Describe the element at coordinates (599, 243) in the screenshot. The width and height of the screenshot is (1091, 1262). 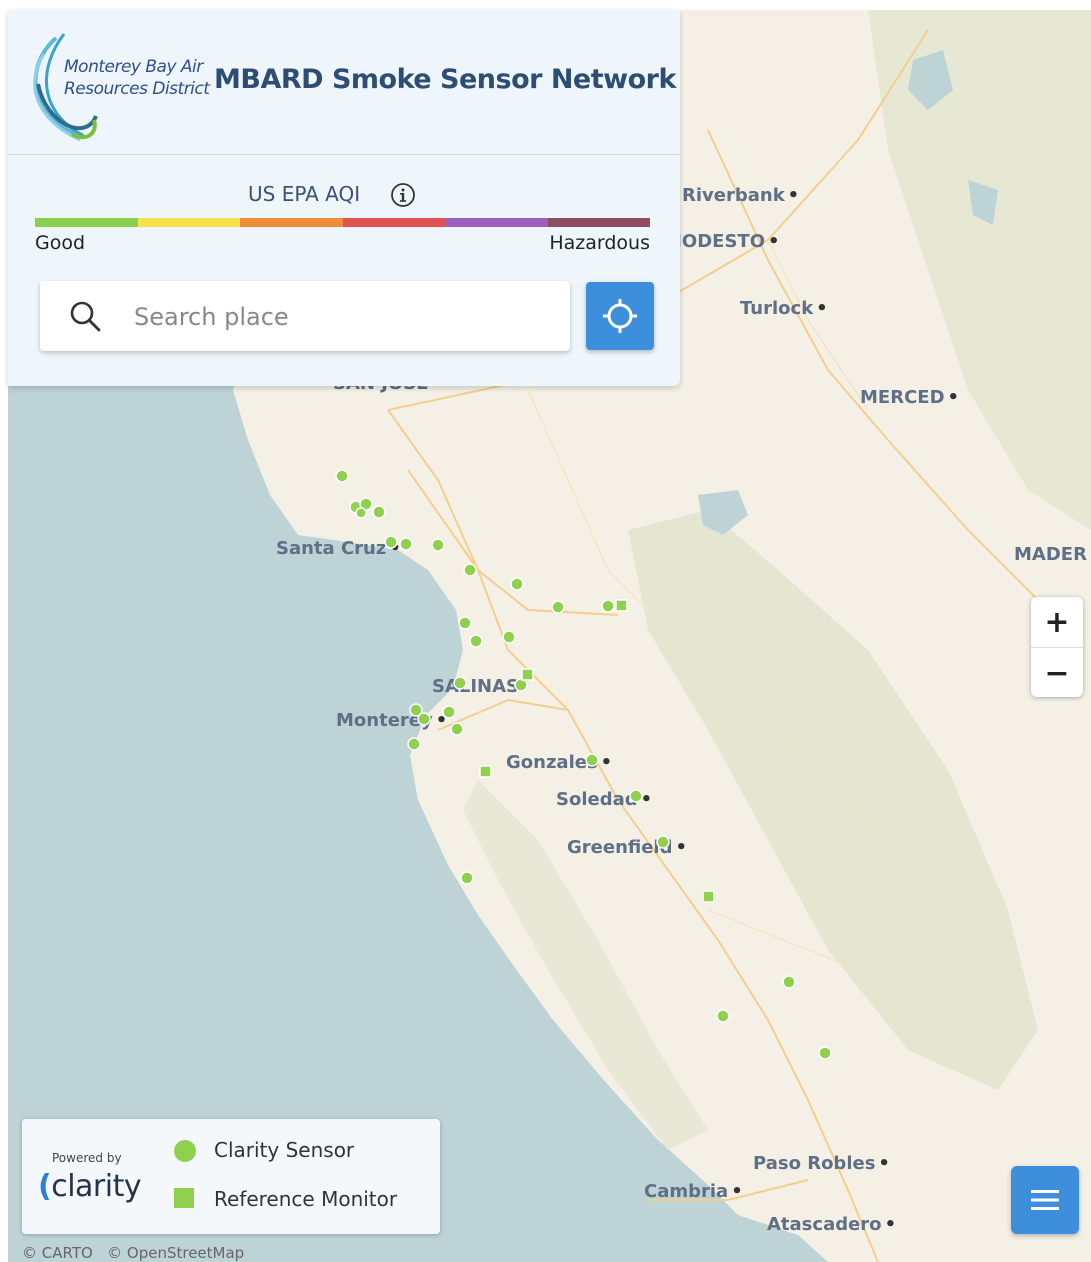
I see `aqi-high-label: Hazardous` at that location.